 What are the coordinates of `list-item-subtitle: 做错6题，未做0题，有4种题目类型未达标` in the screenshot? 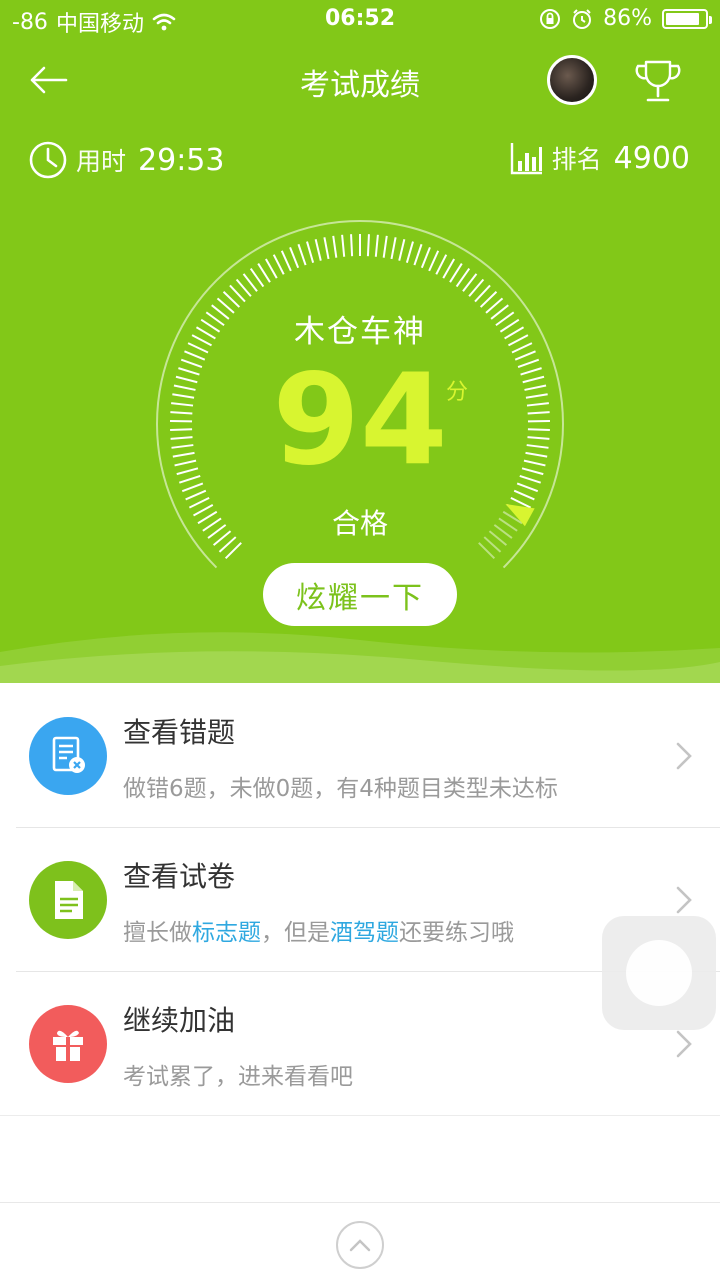 It's located at (340, 789).